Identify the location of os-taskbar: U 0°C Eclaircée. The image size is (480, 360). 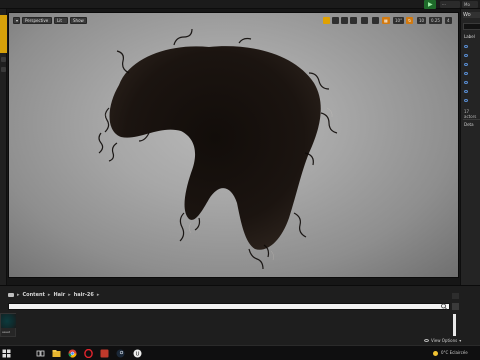
(240, 352).